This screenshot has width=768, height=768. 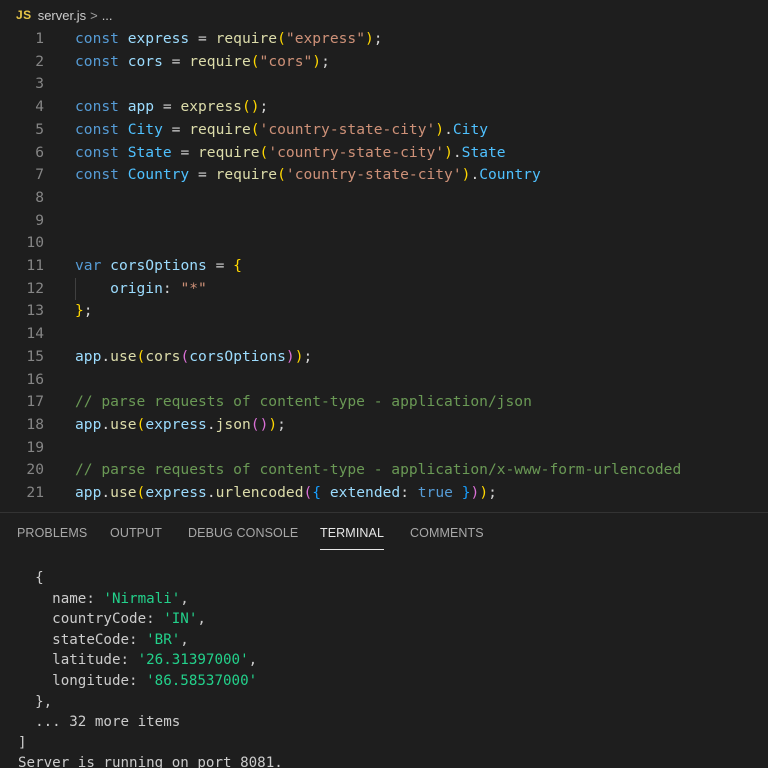 I want to click on code-token: use, so click(x=123, y=424).